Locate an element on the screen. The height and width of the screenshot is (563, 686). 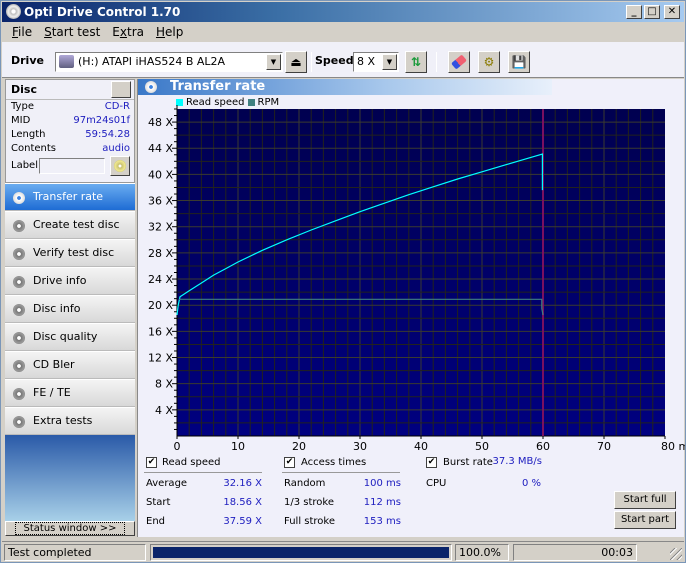
status-window-label: Status window >> is located at coordinates (70, 528).